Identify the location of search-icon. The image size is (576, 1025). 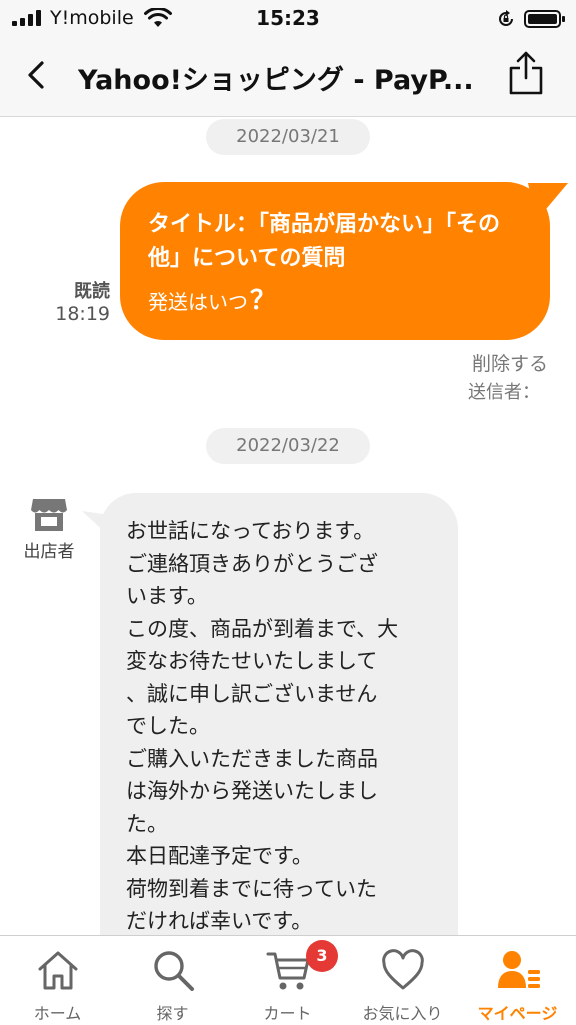
(174, 971).